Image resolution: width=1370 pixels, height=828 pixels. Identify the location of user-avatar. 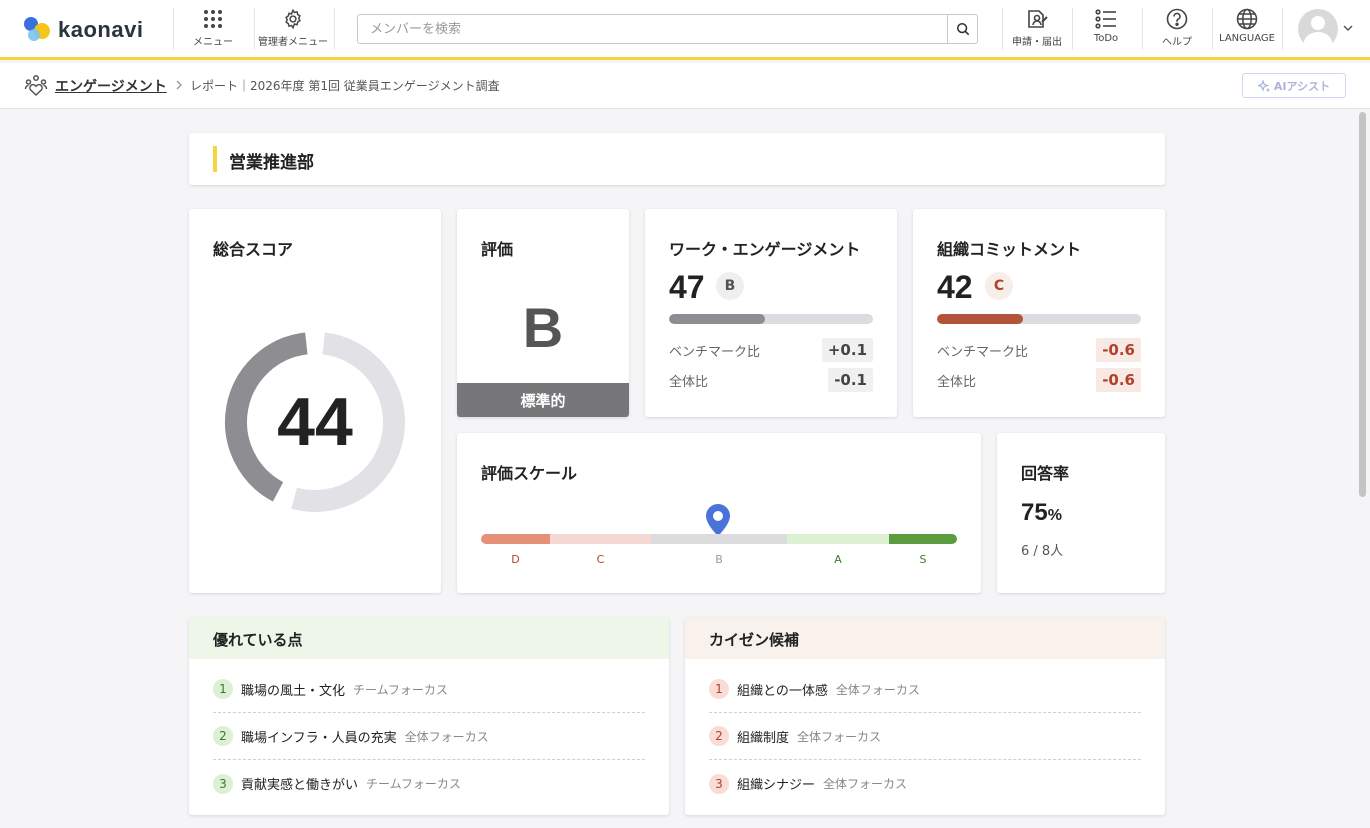
(1318, 29).